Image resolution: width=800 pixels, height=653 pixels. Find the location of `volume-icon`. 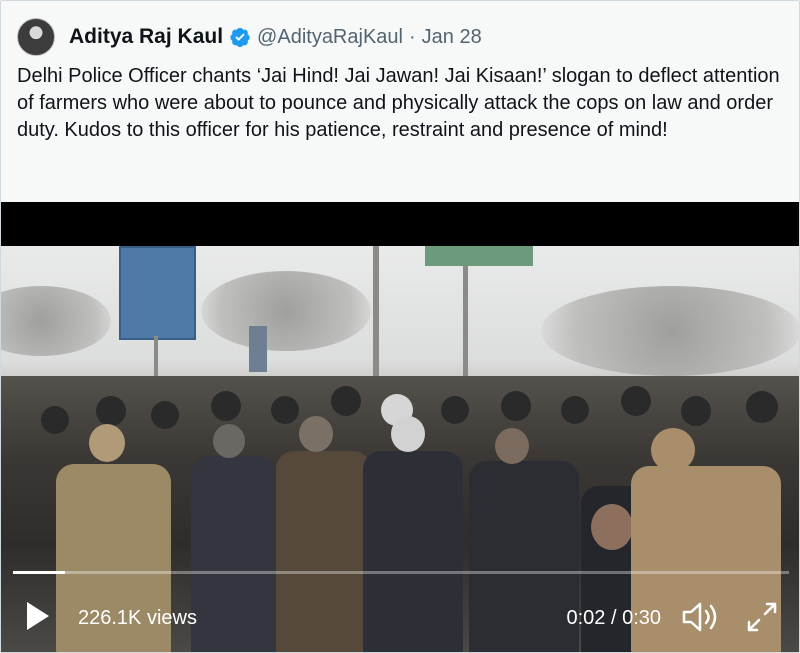

volume-icon is located at coordinates (701, 617).